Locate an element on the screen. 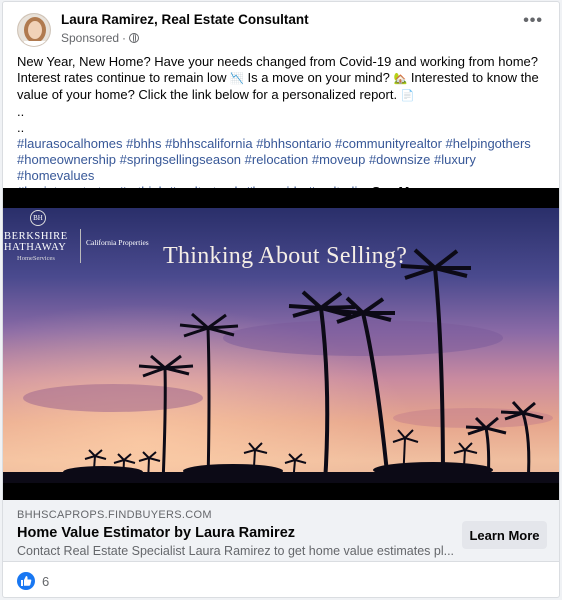 The height and width of the screenshot is (600, 562). dots-line-2: .. is located at coordinates (21, 127).